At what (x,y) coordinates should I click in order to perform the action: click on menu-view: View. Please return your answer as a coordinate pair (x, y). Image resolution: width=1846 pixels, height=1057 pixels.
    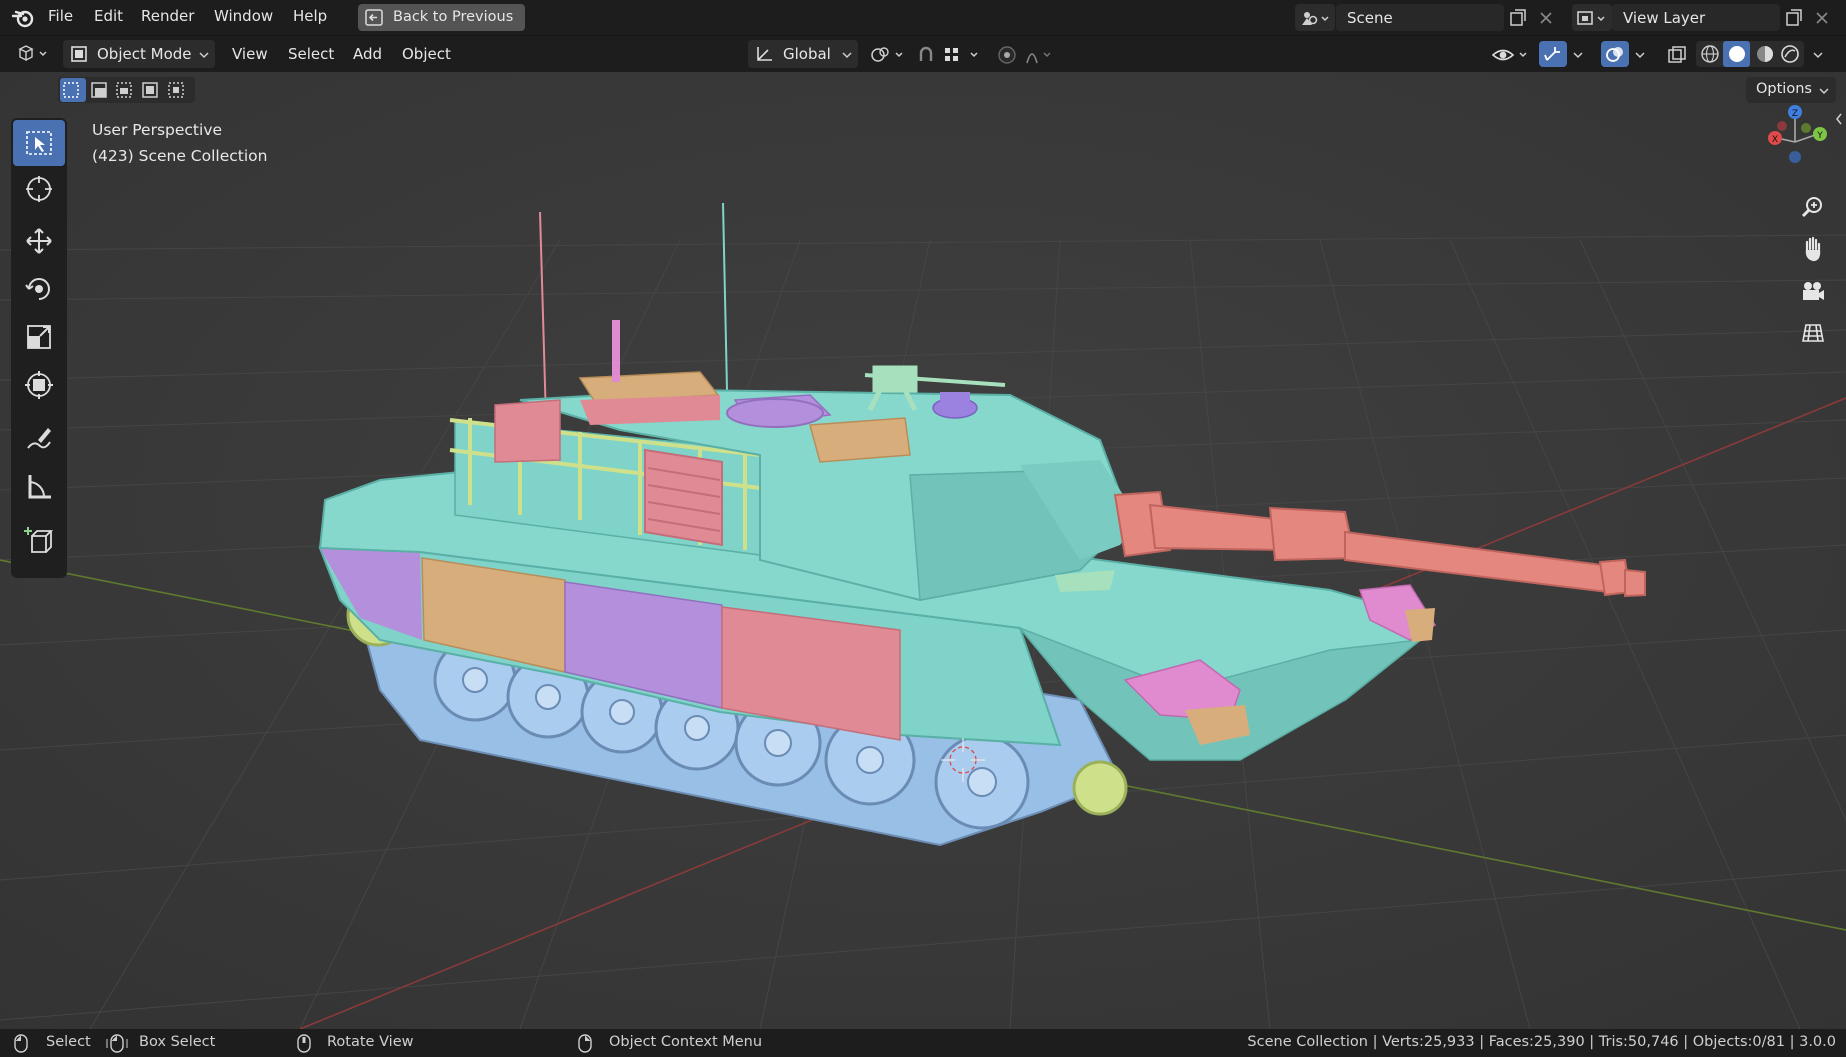
    Looking at the image, I should click on (250, 54).